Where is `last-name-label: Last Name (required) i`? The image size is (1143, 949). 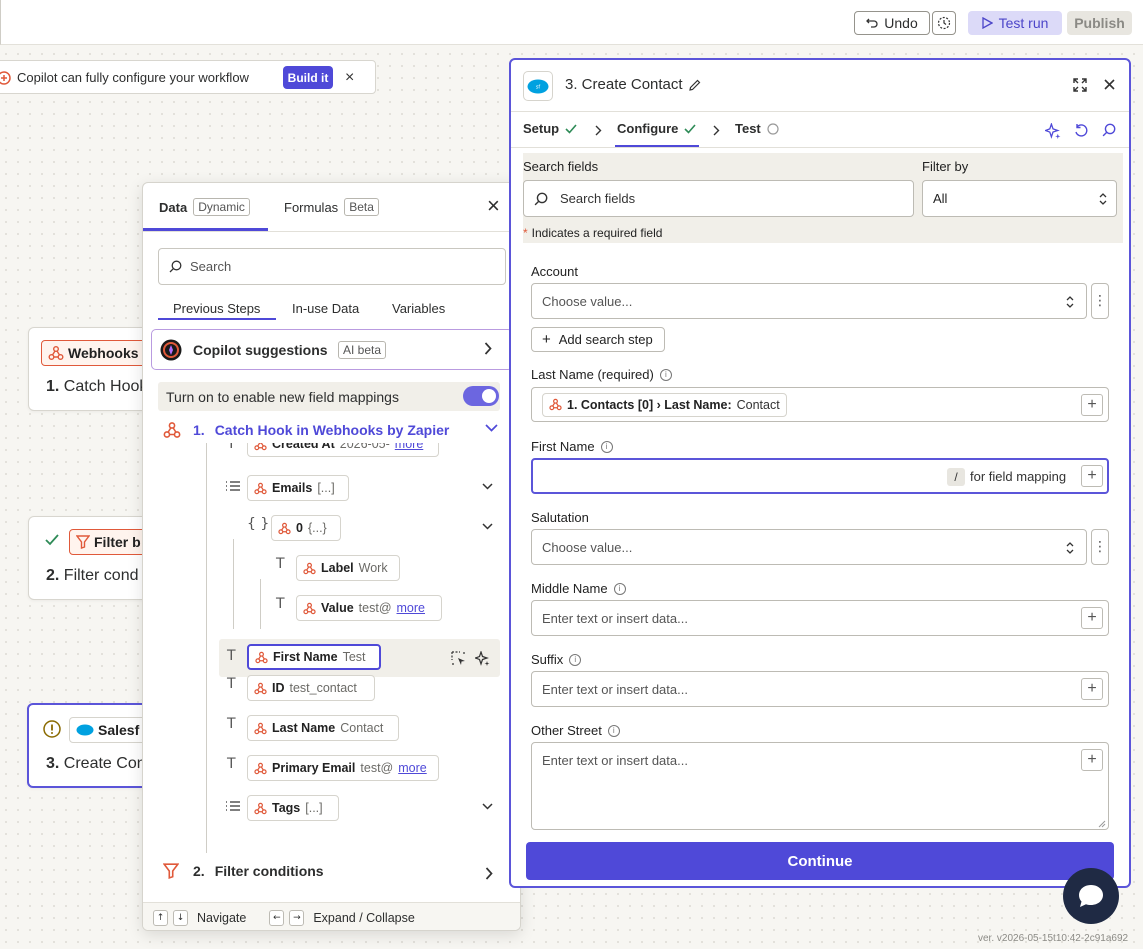
last-name-label: Last Name (required) i is located at coordinates (601, 374).